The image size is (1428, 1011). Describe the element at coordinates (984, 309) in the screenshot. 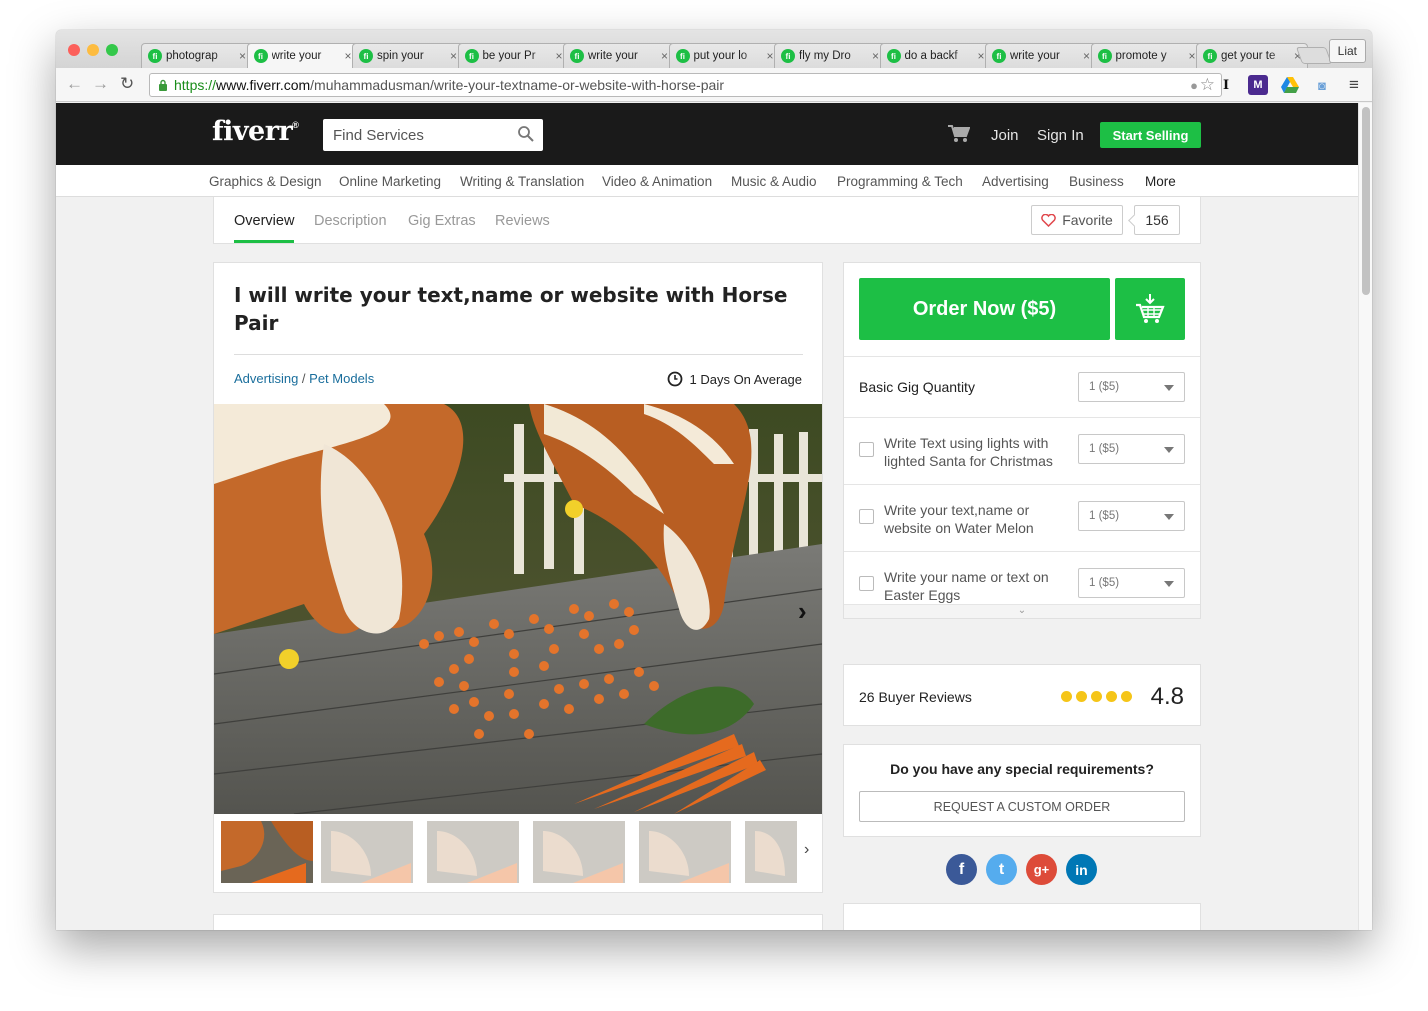

I see `order-now-button: Order Now ($5)` at that location.